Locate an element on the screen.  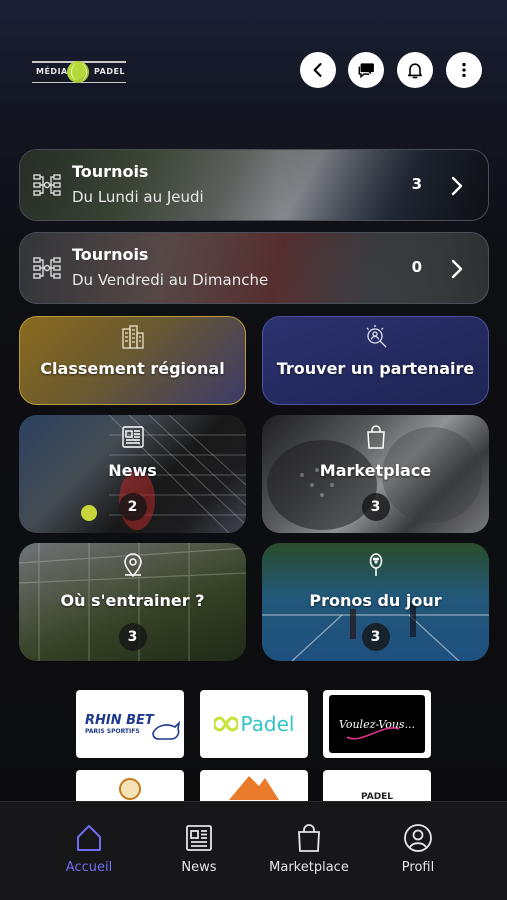
nav-marketplace: Marketplace is located at coordinates (309, 848).